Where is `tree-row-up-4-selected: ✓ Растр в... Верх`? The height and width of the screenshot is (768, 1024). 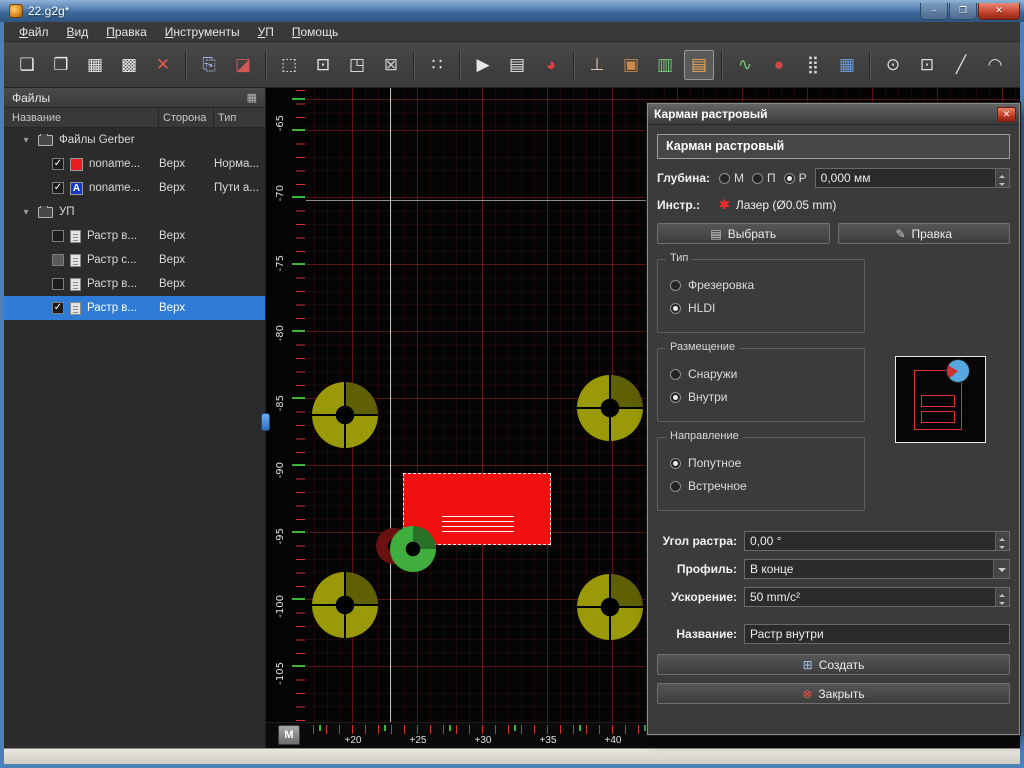 tree-row-up-4-selected: ✓ Растр в... Верх is located at coordinates (134, 308).